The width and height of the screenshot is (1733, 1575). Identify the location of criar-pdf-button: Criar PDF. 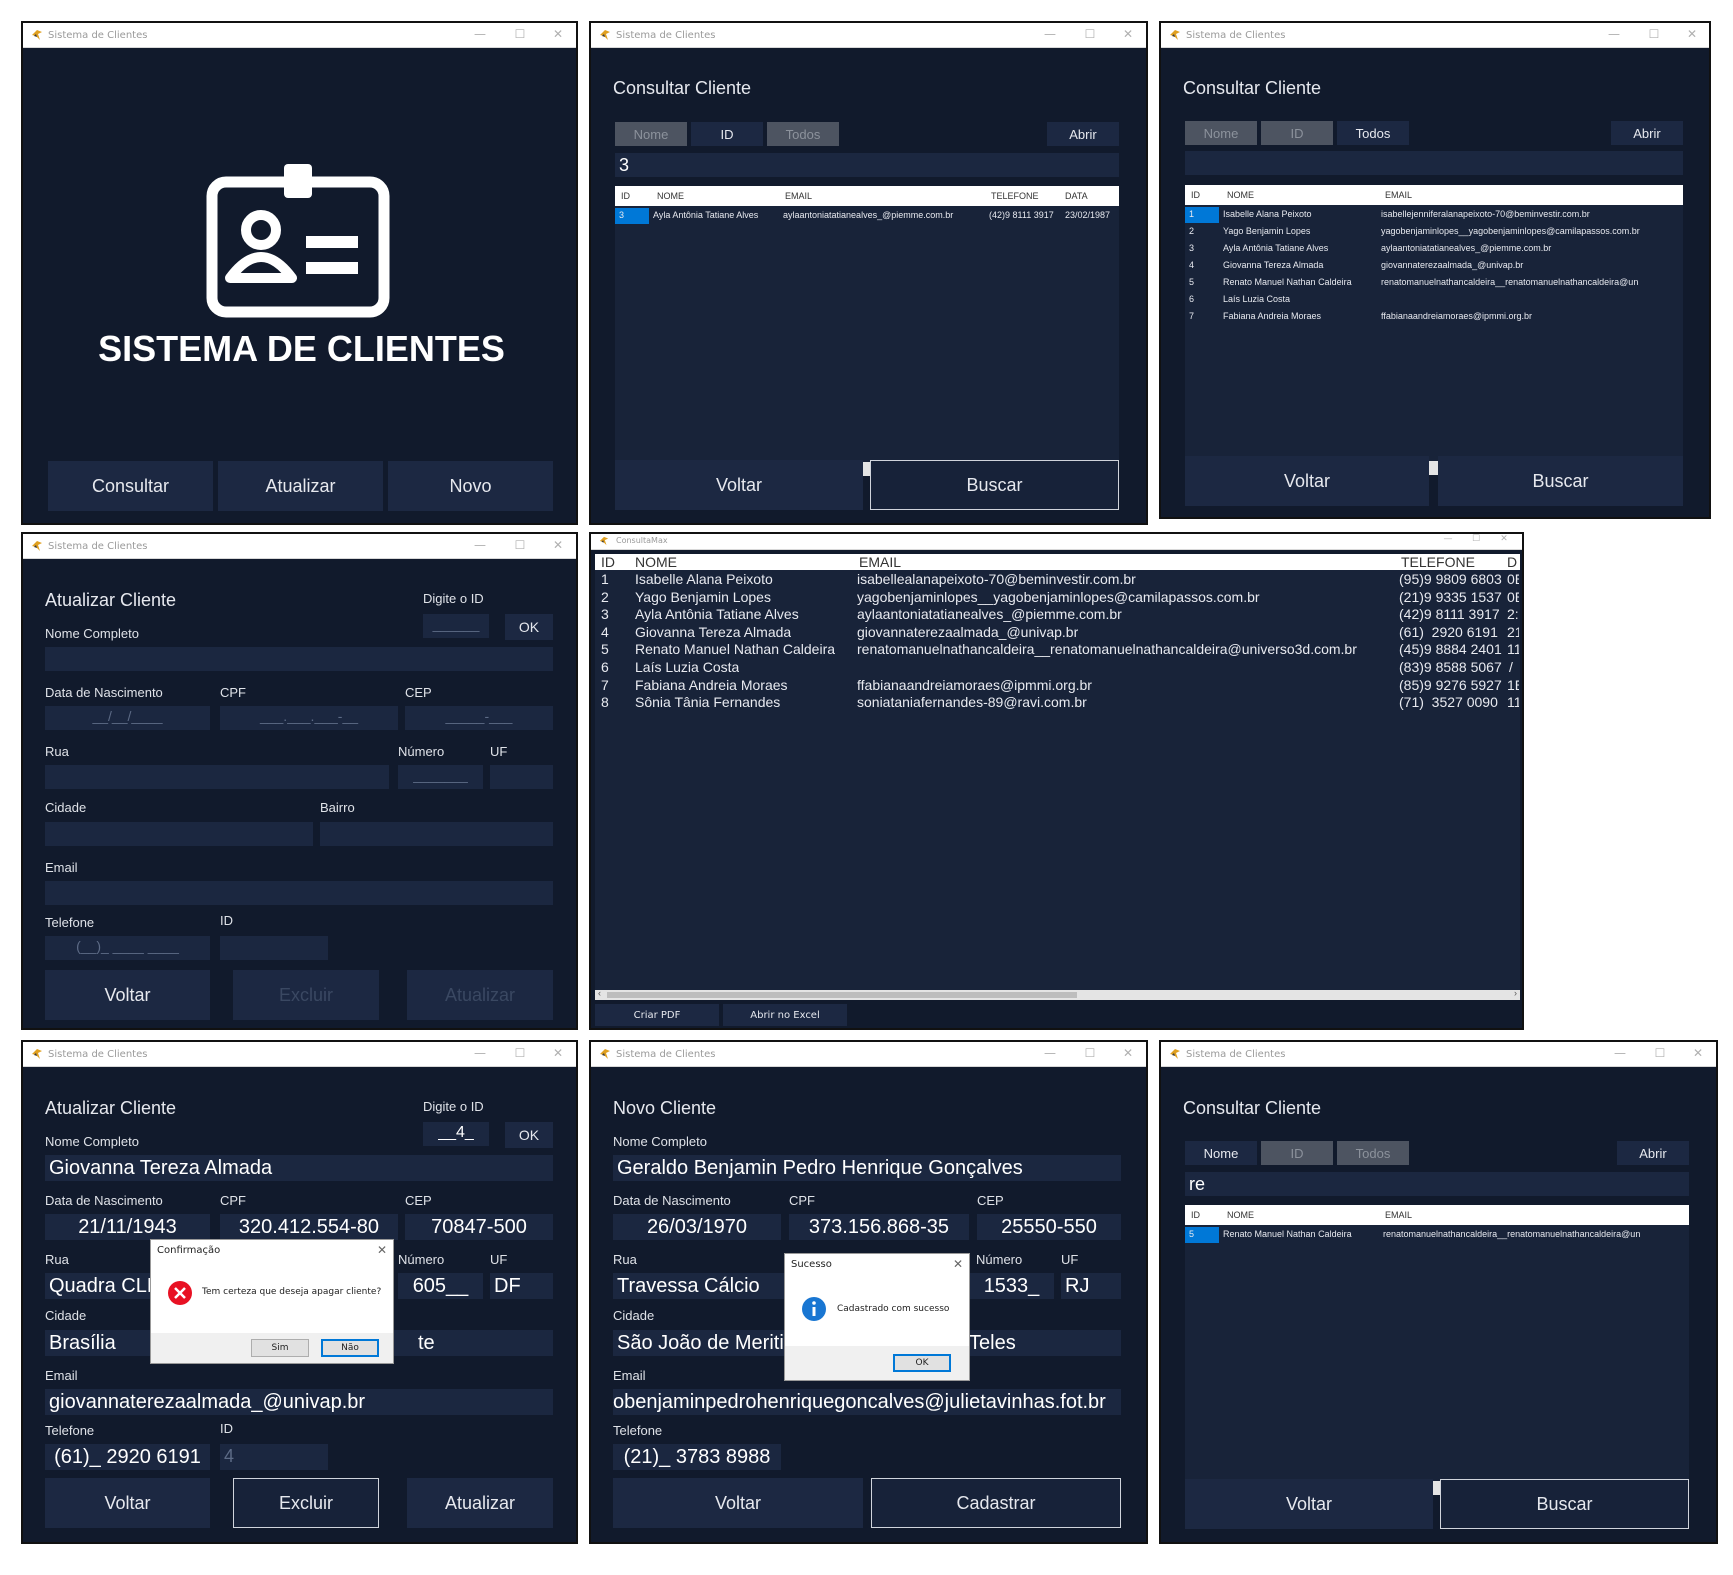
(657, 1015).